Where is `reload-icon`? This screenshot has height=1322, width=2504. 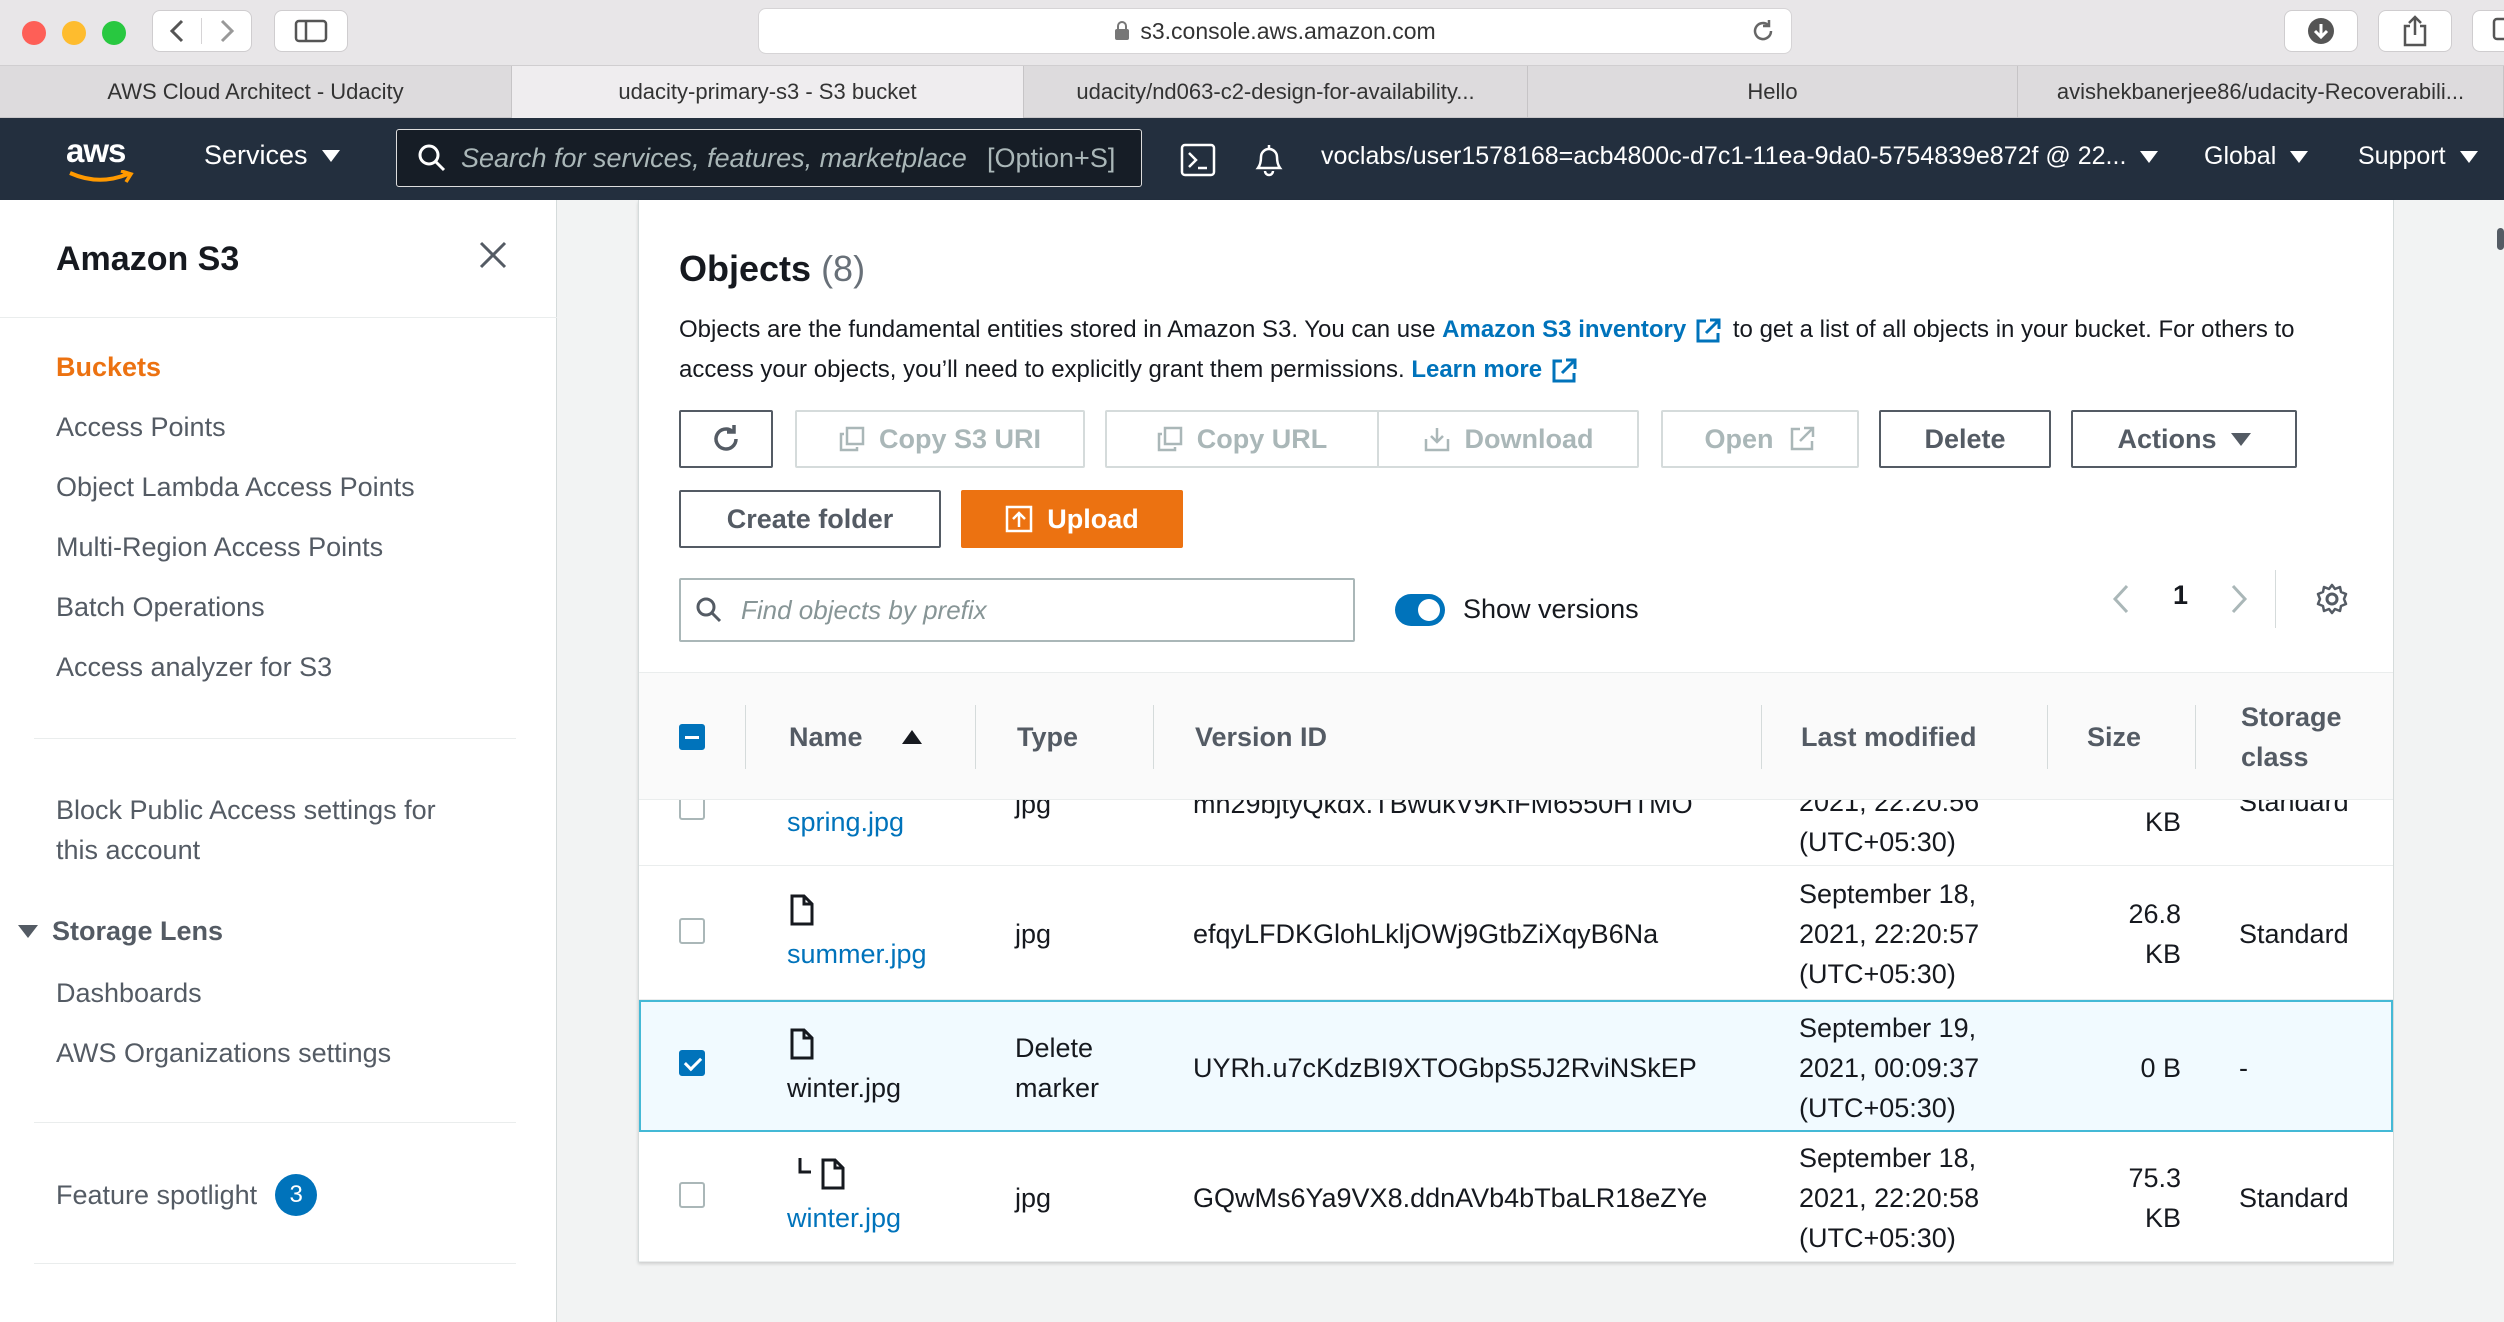
reload-icon is located at coordinates (1763, 31).